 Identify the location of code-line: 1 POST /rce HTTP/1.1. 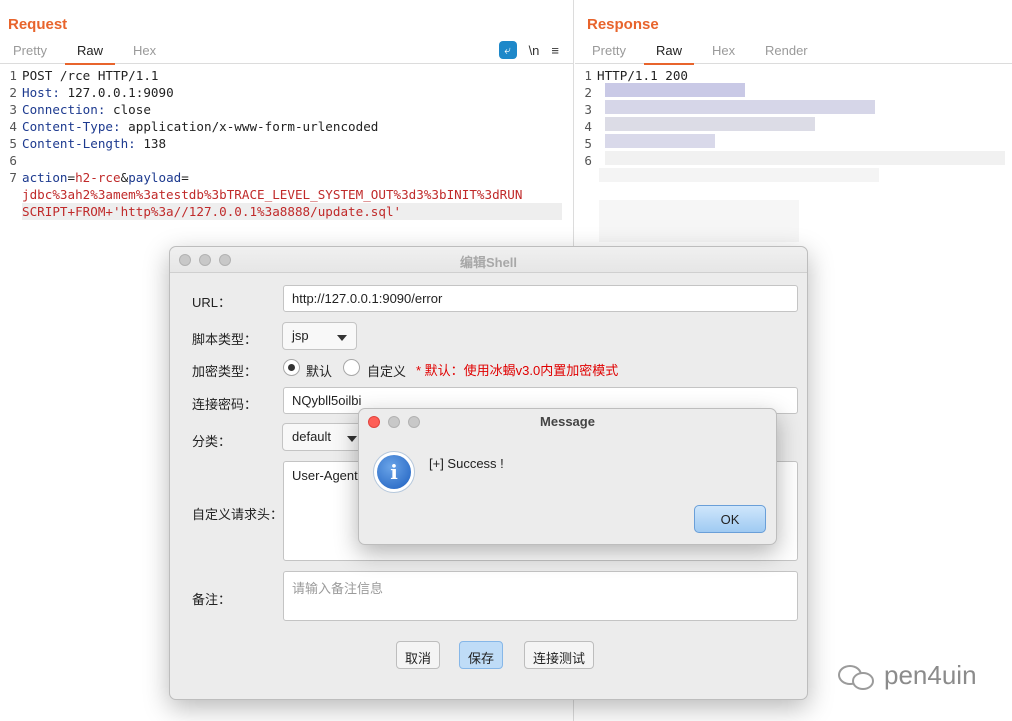
(84, 75).